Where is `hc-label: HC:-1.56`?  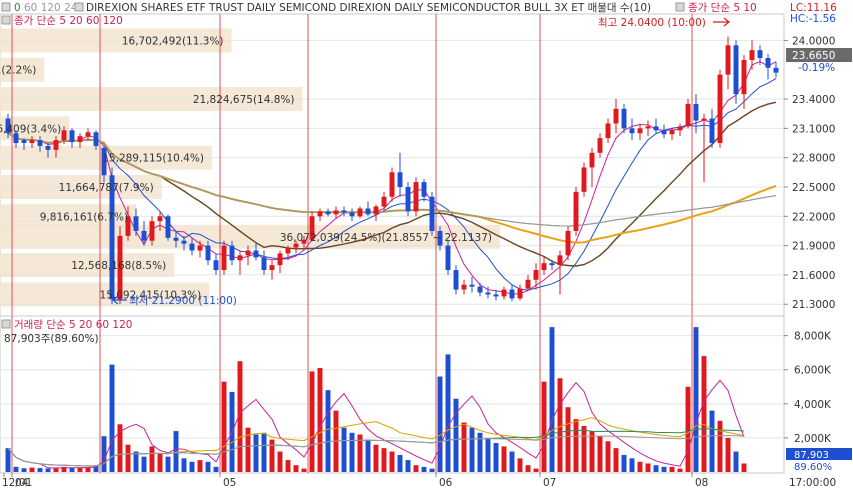 hc-label: HC:-1.56 is located at coordinates (813, 19).